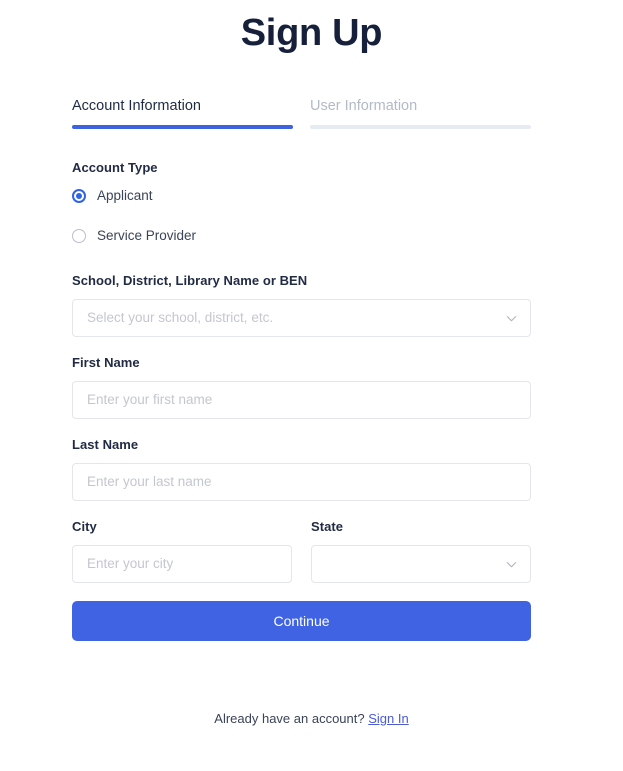  What do you see at coordinates (301, 621) in the screenshot?
I see `continue-button: Continue` at bounding box center [301, 621].